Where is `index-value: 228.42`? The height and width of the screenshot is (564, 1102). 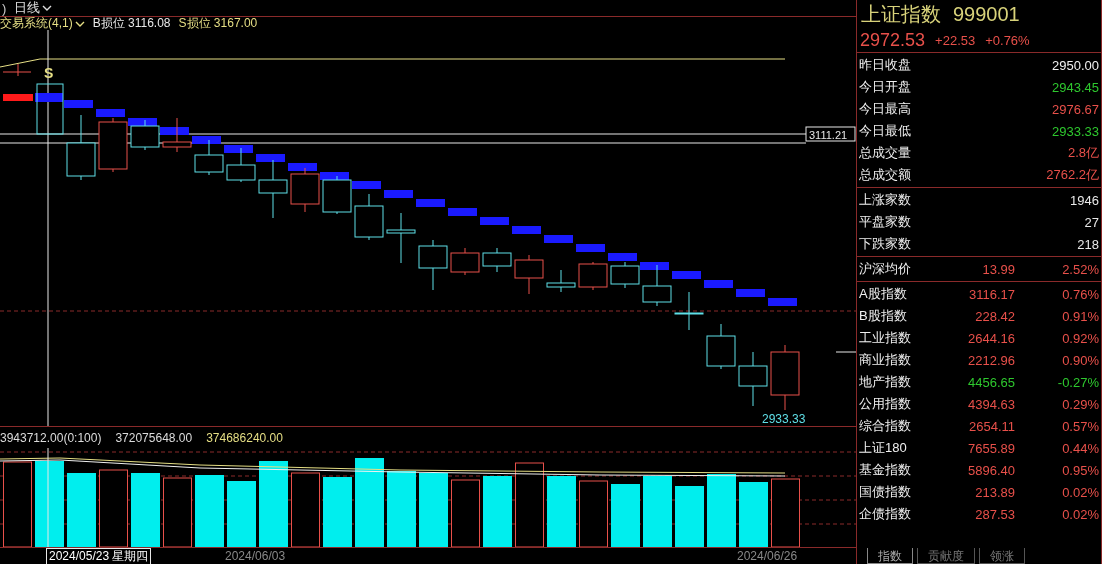 index-value: 228.42 is located at coordinates (994, 316).